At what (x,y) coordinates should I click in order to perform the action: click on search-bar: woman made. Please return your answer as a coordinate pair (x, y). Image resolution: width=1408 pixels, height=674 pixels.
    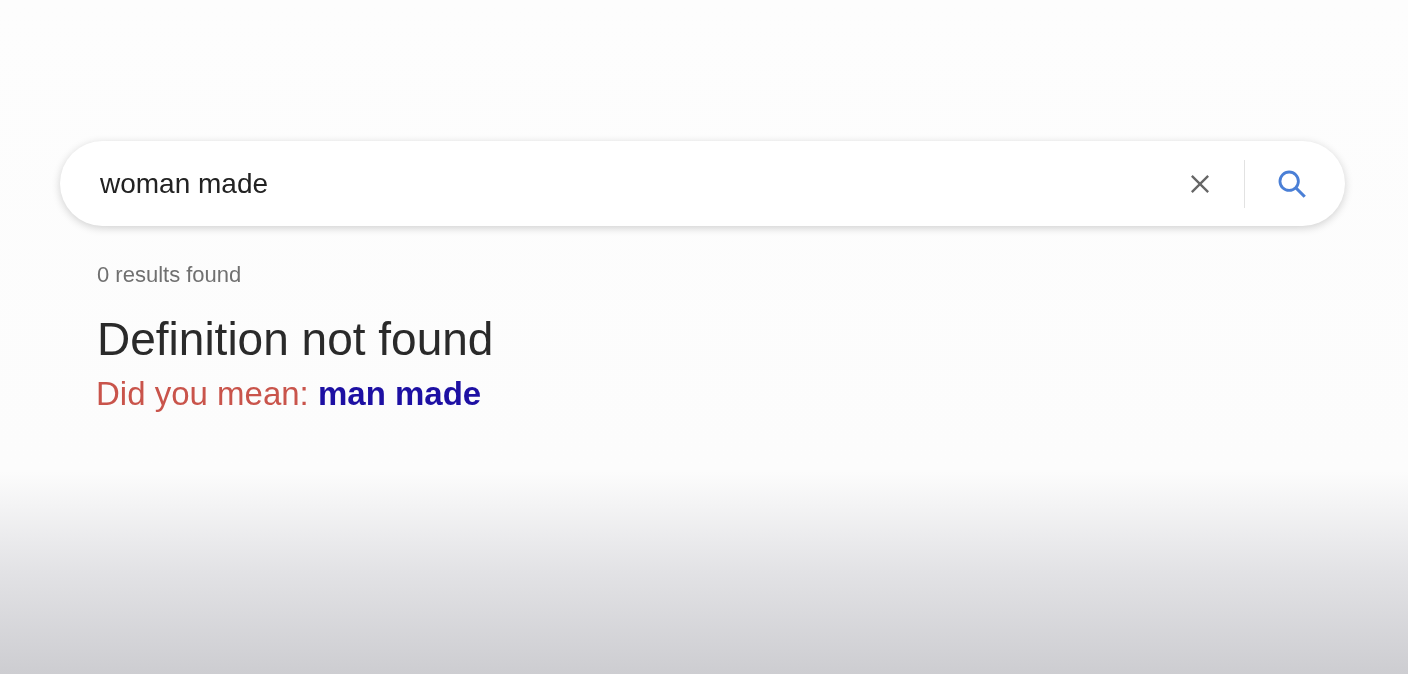
    Looking at the image, I should click on (702, 183).